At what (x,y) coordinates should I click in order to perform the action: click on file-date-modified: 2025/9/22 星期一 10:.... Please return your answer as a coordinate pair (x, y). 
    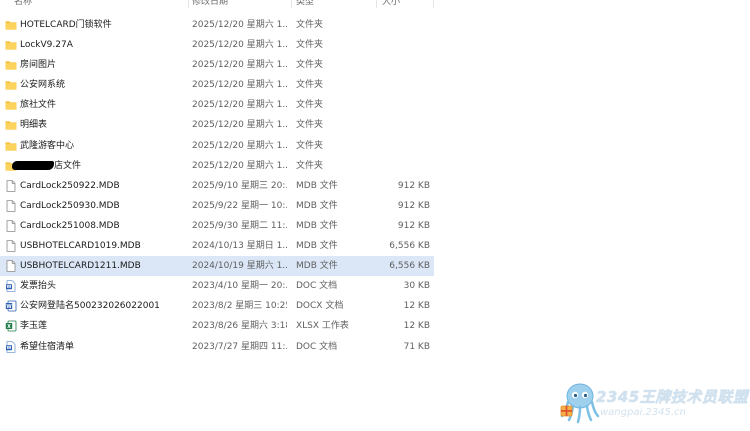
    Looking at the image, I should click on (239, 205).